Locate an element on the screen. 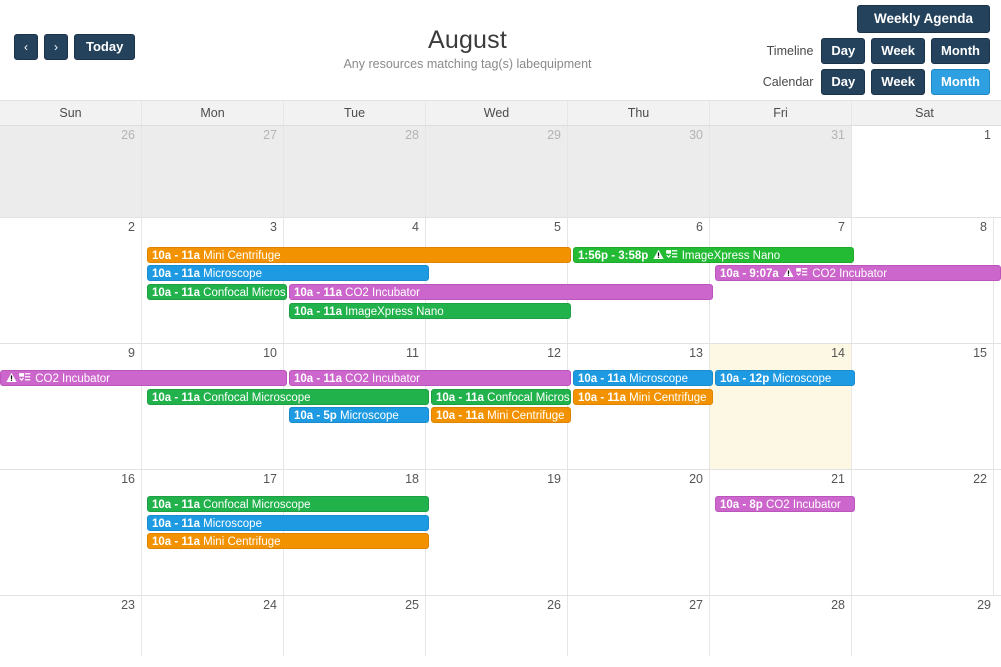  timeline-view-row: Timeline Day Week Month is located at coordinates (878, 51).